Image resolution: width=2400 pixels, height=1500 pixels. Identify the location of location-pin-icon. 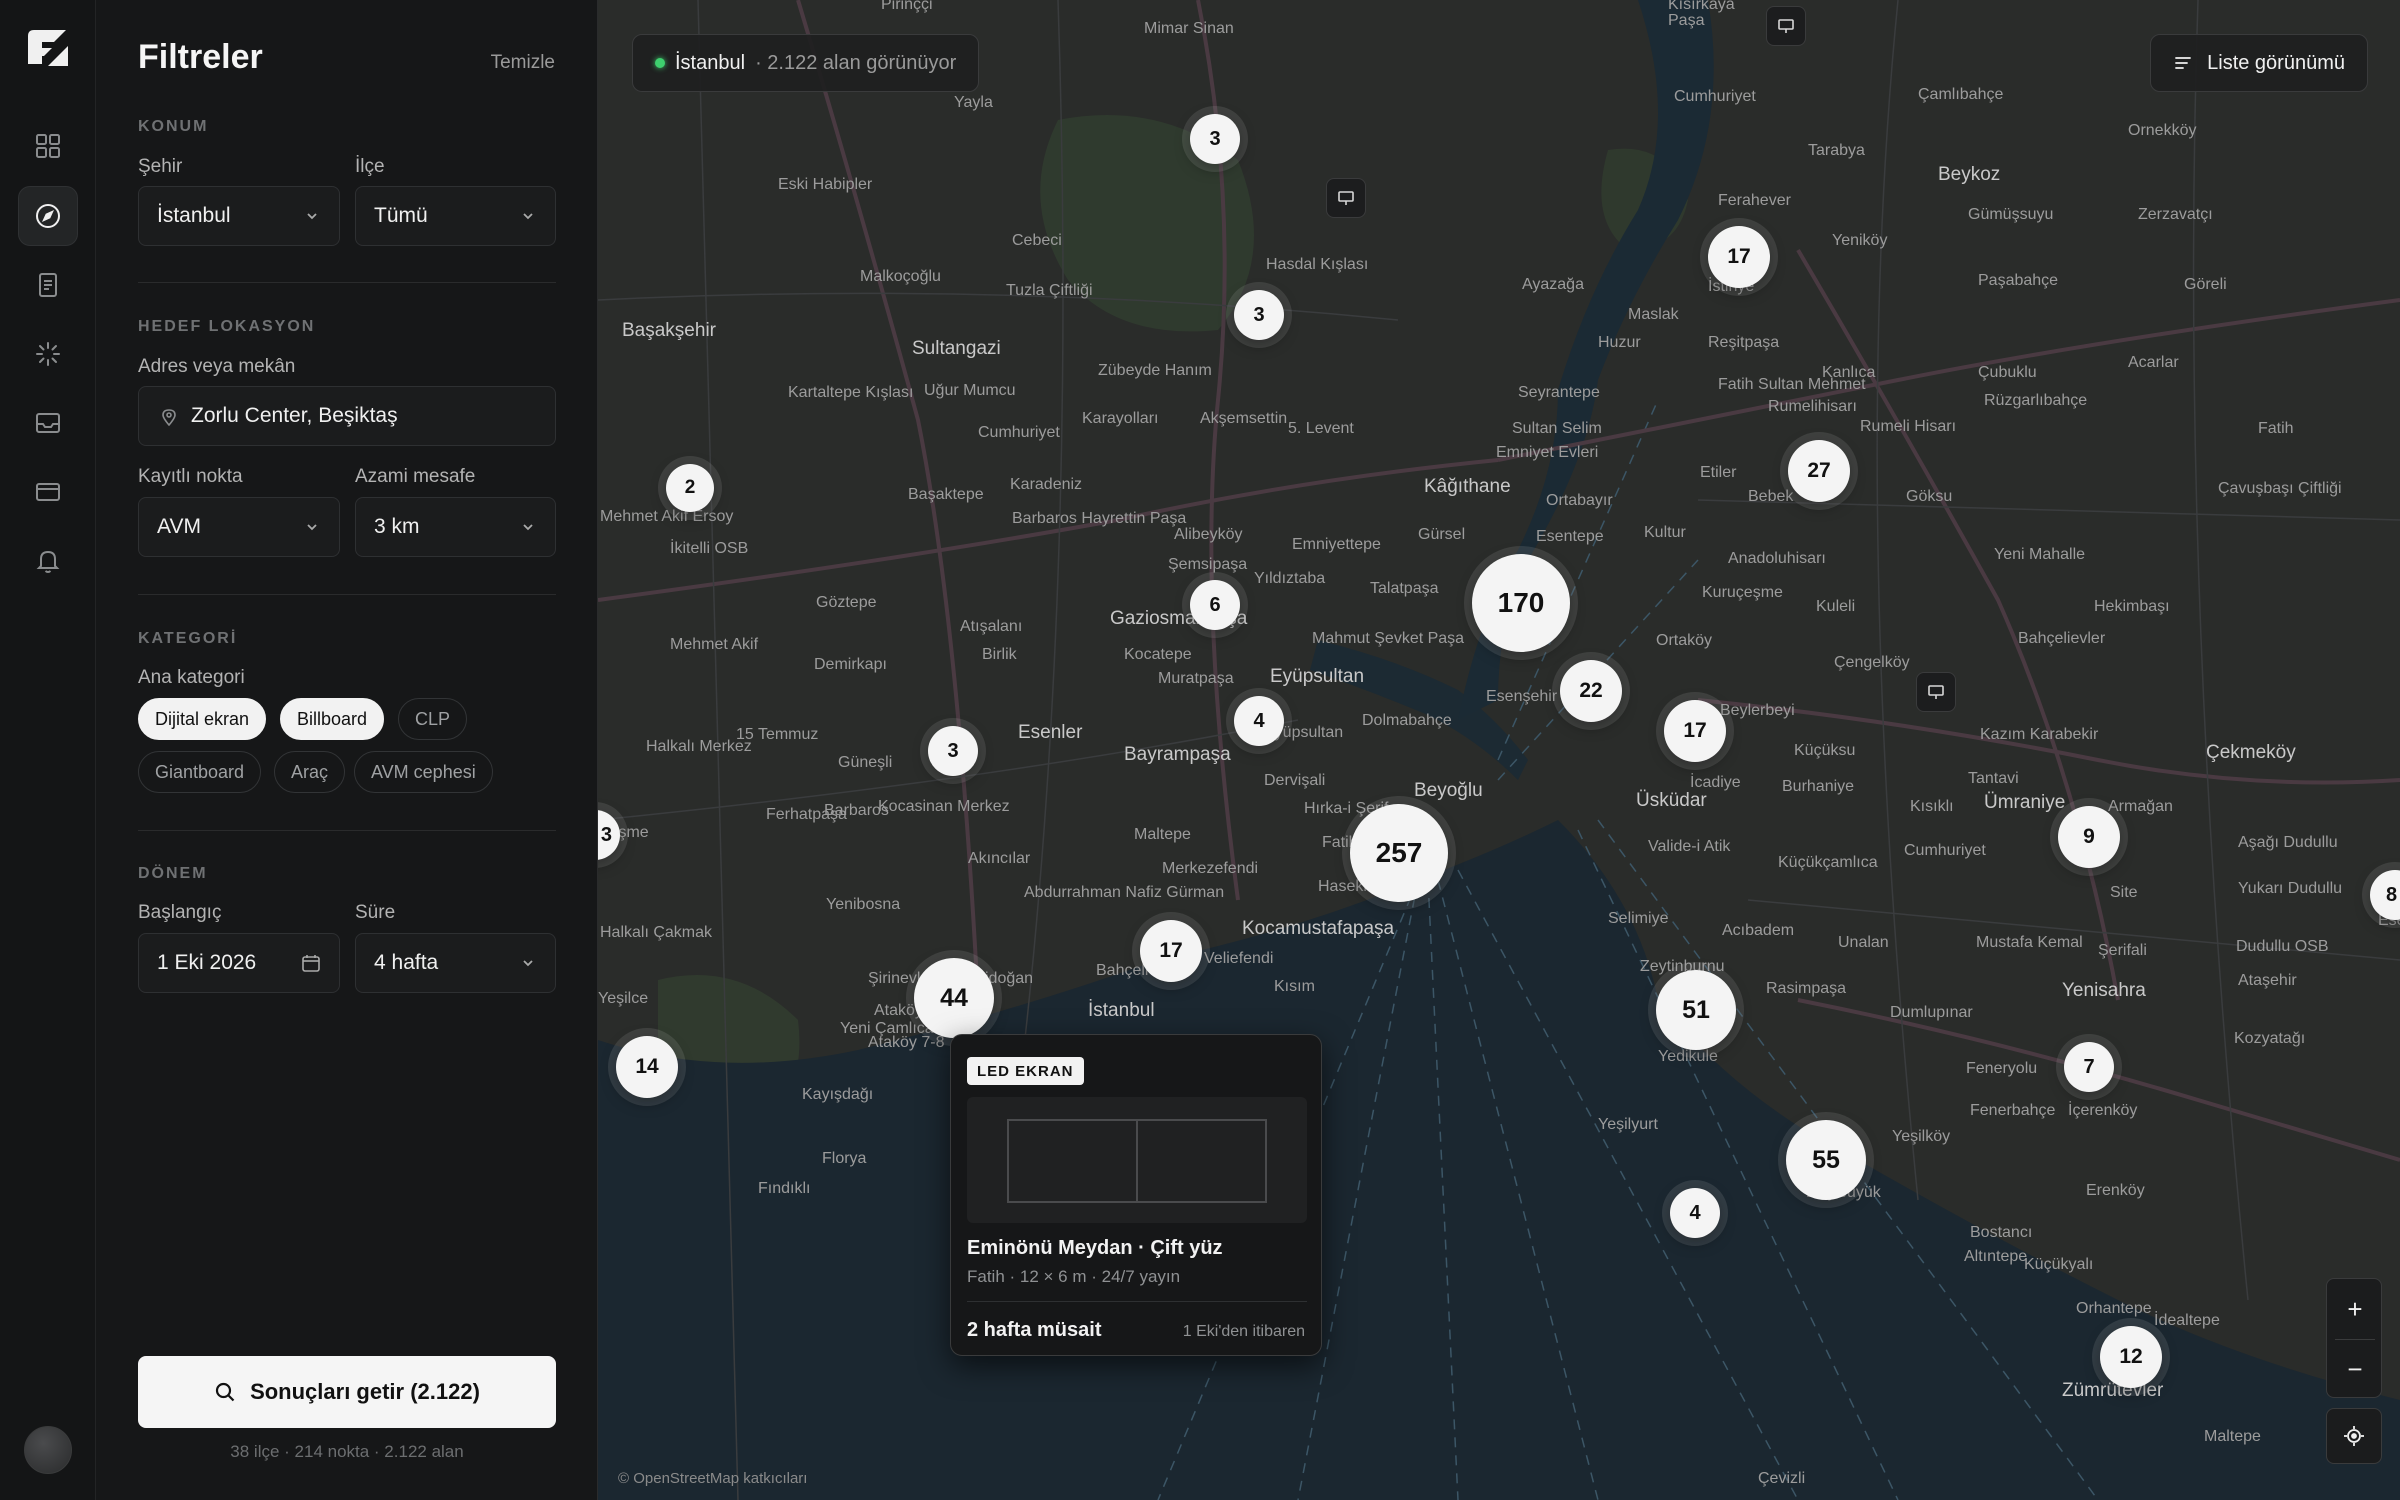
(169, 417).